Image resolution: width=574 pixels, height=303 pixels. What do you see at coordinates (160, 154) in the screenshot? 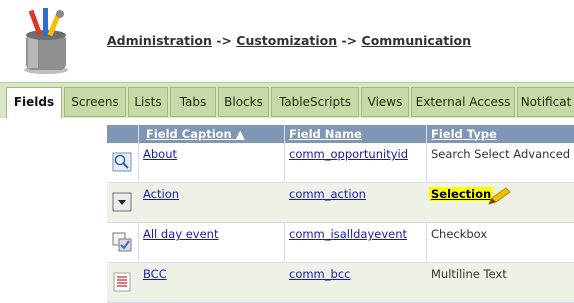
I see `field-caption-link: About` at bounding box center [160, 154].